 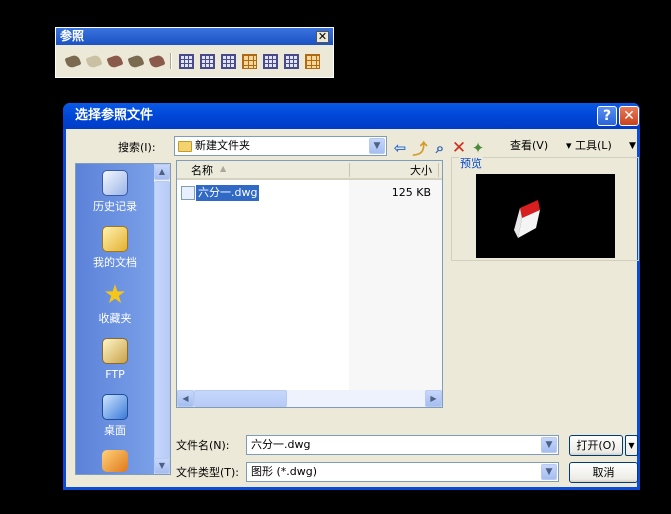 What do you see at coordinates (157, 61) in the screenshot?
I see `reference-manager-icon` at bounding box center [157, 61].